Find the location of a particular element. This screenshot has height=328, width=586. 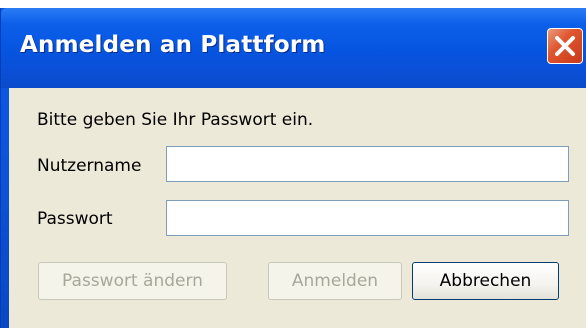

close-icon is located at coordinates (565, 46).